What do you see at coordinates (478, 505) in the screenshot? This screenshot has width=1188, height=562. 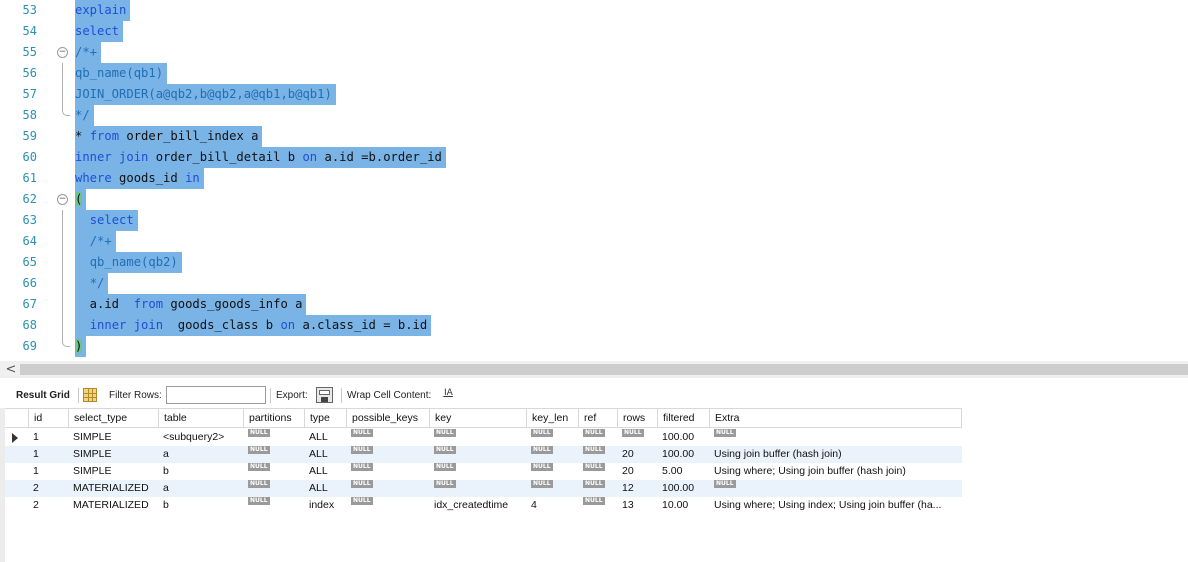 I see `cell-key: idx_createdtime` at bounding box center [478, 505].